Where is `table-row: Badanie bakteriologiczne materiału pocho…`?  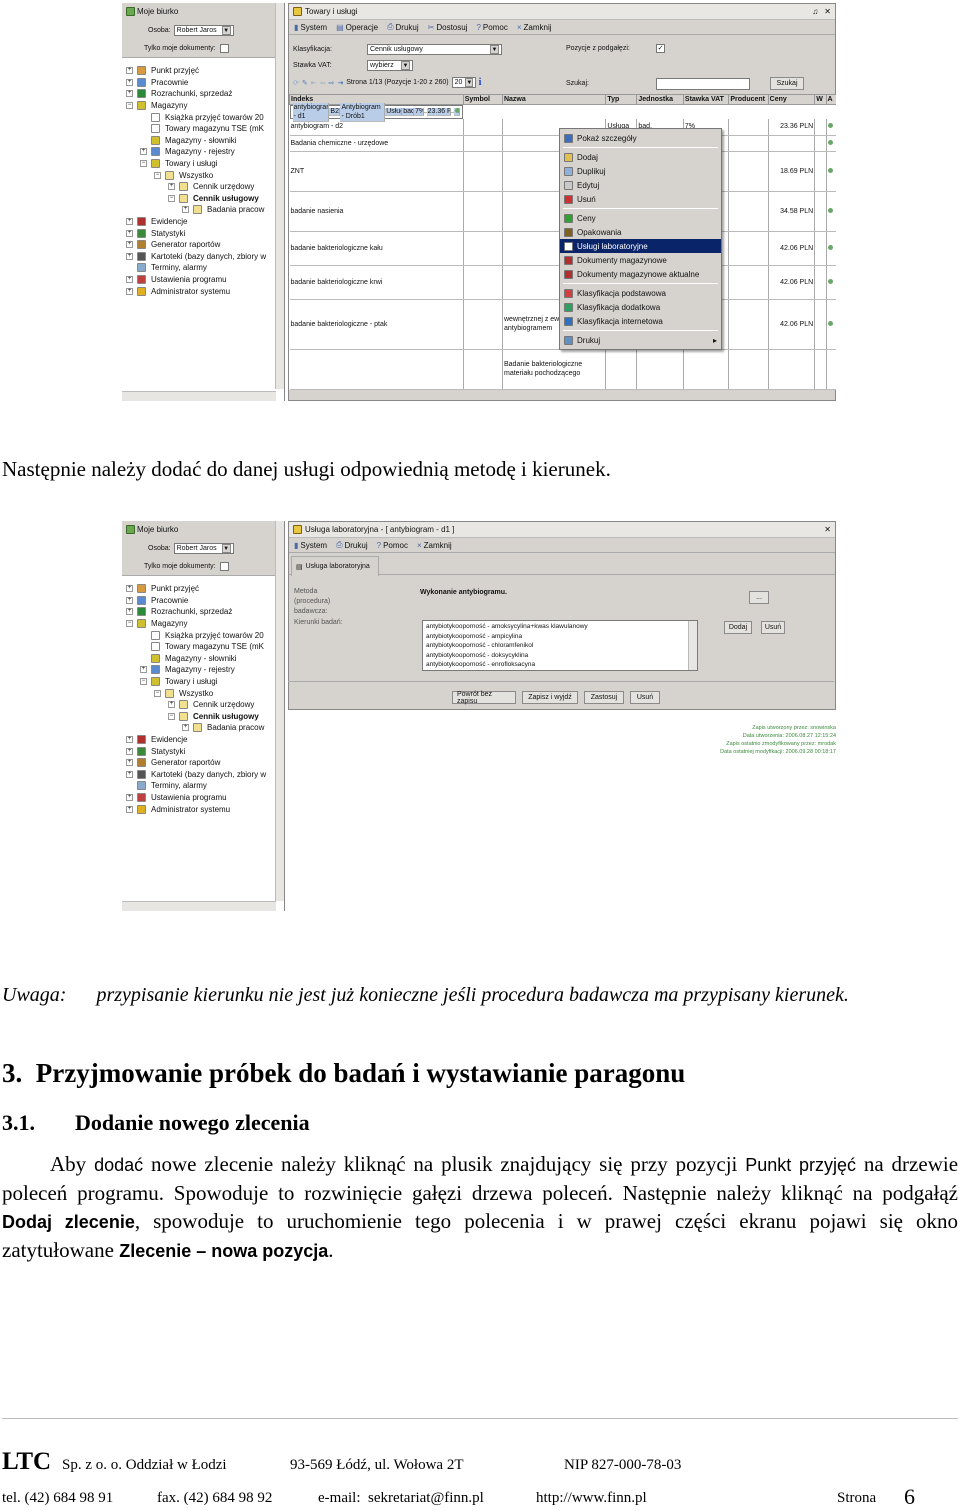
table-row: Badanie bakteriologiczne materiału pocho… is located at coordinates (562, 369).